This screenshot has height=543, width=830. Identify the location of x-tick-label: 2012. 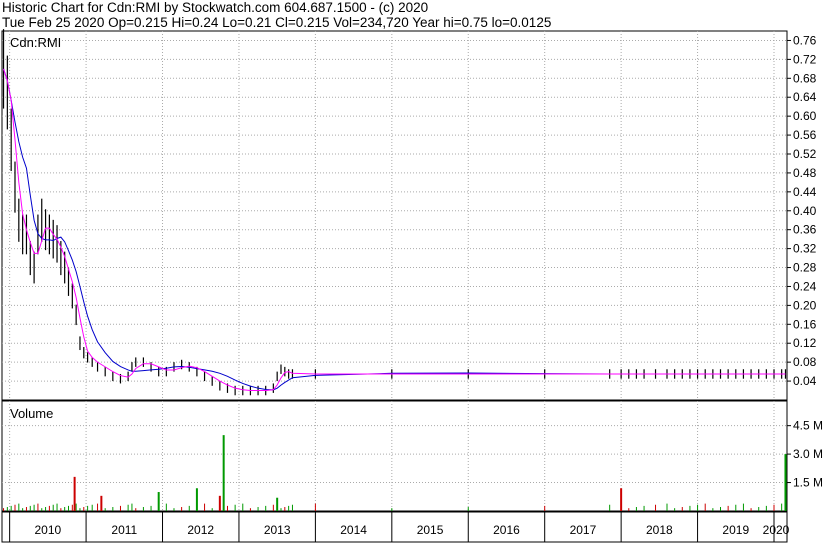
(200, 530).